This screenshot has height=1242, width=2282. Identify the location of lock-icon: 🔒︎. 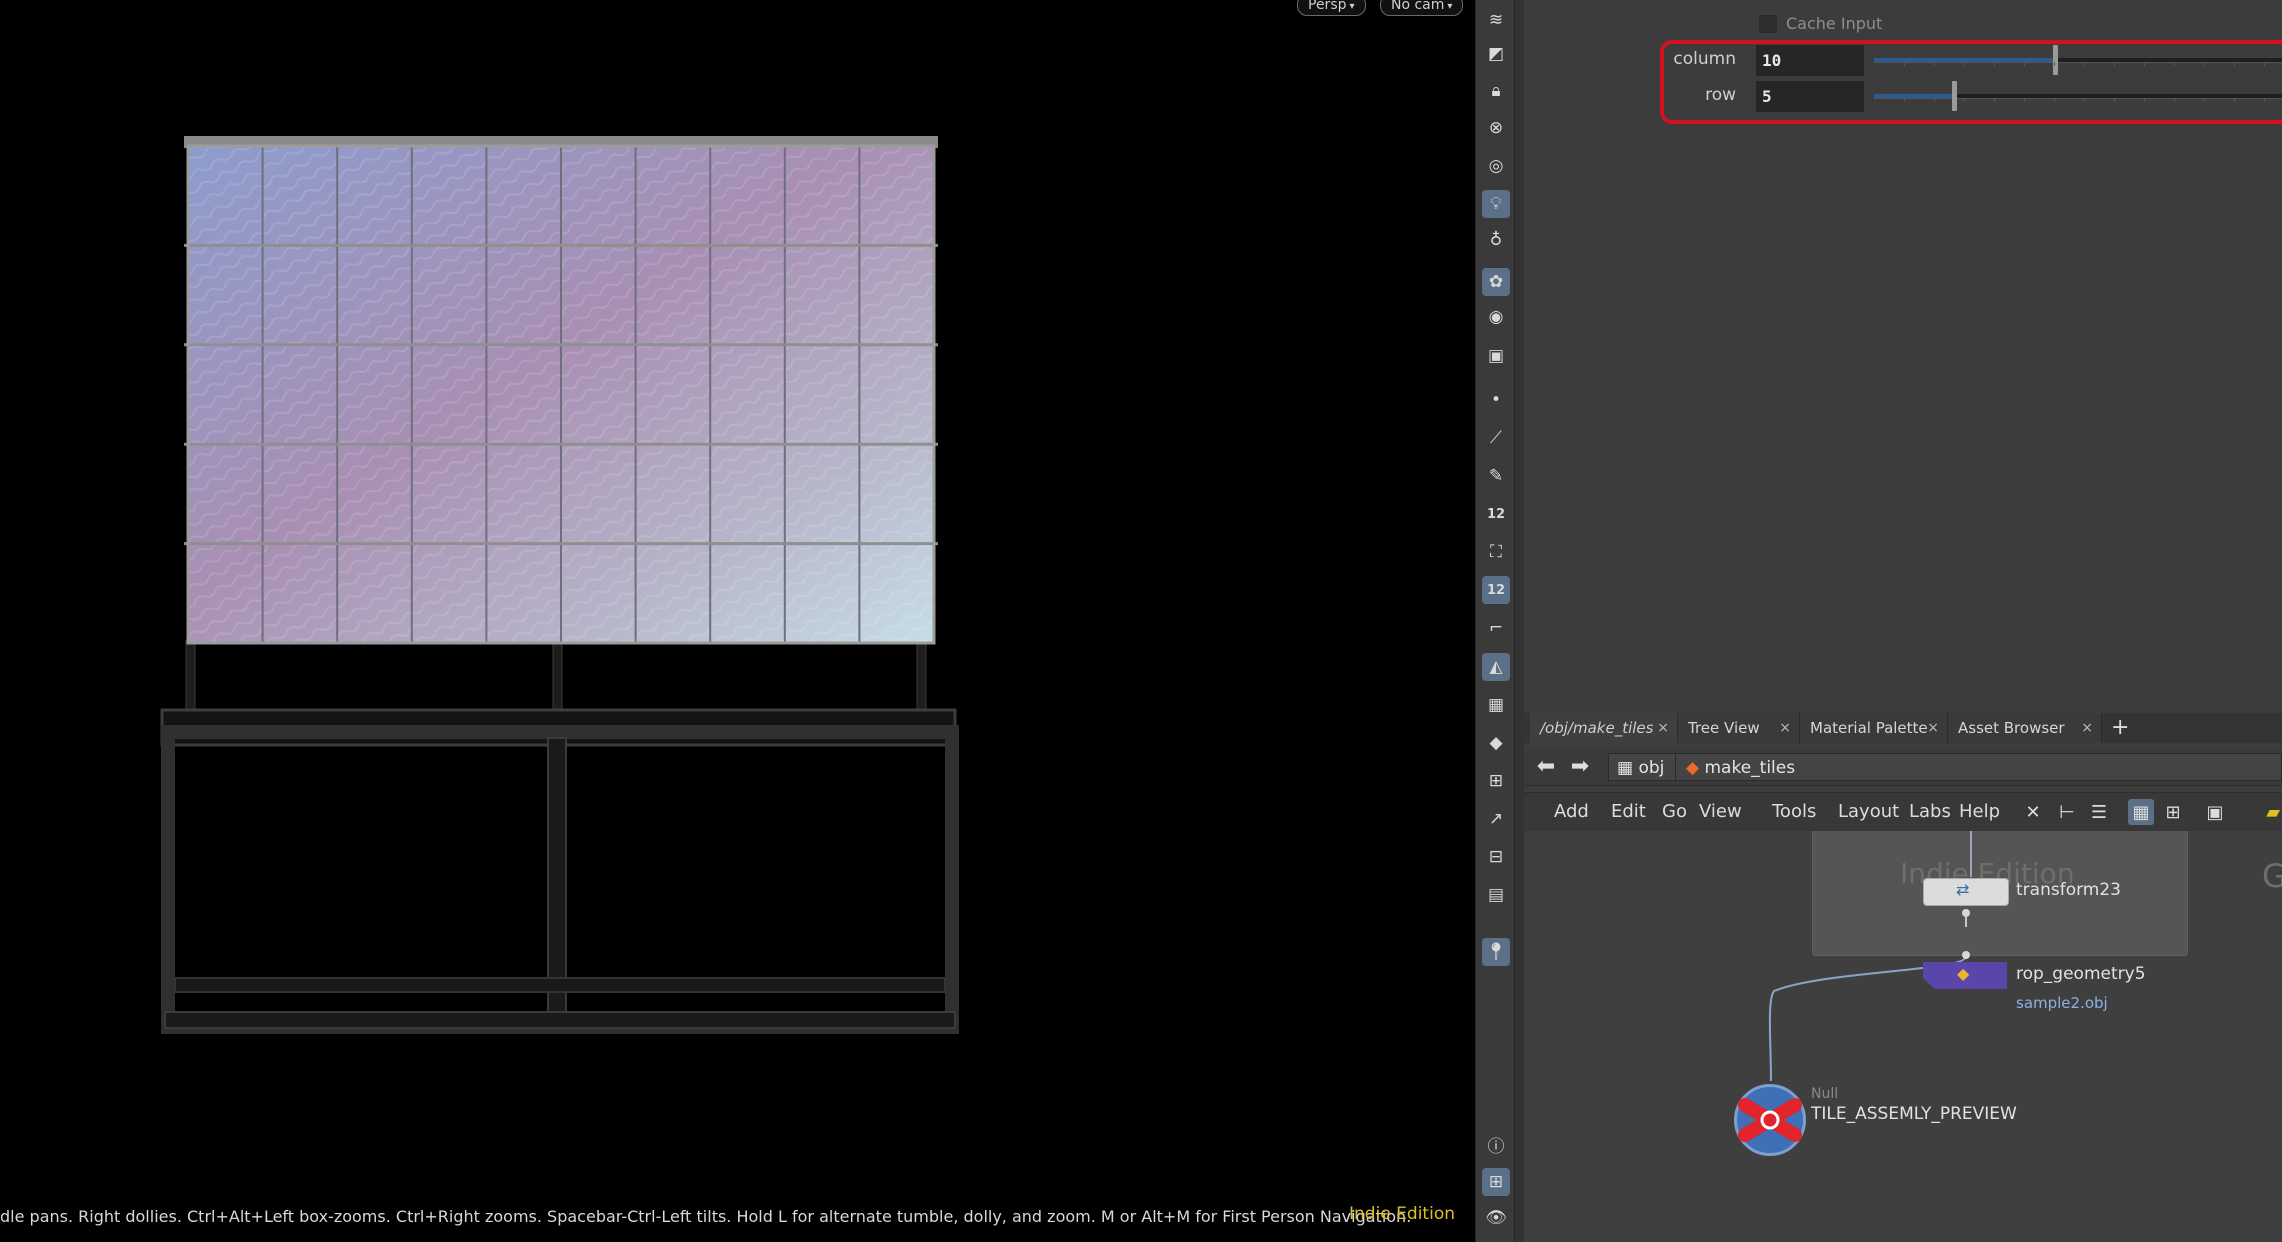
(1496, 91).